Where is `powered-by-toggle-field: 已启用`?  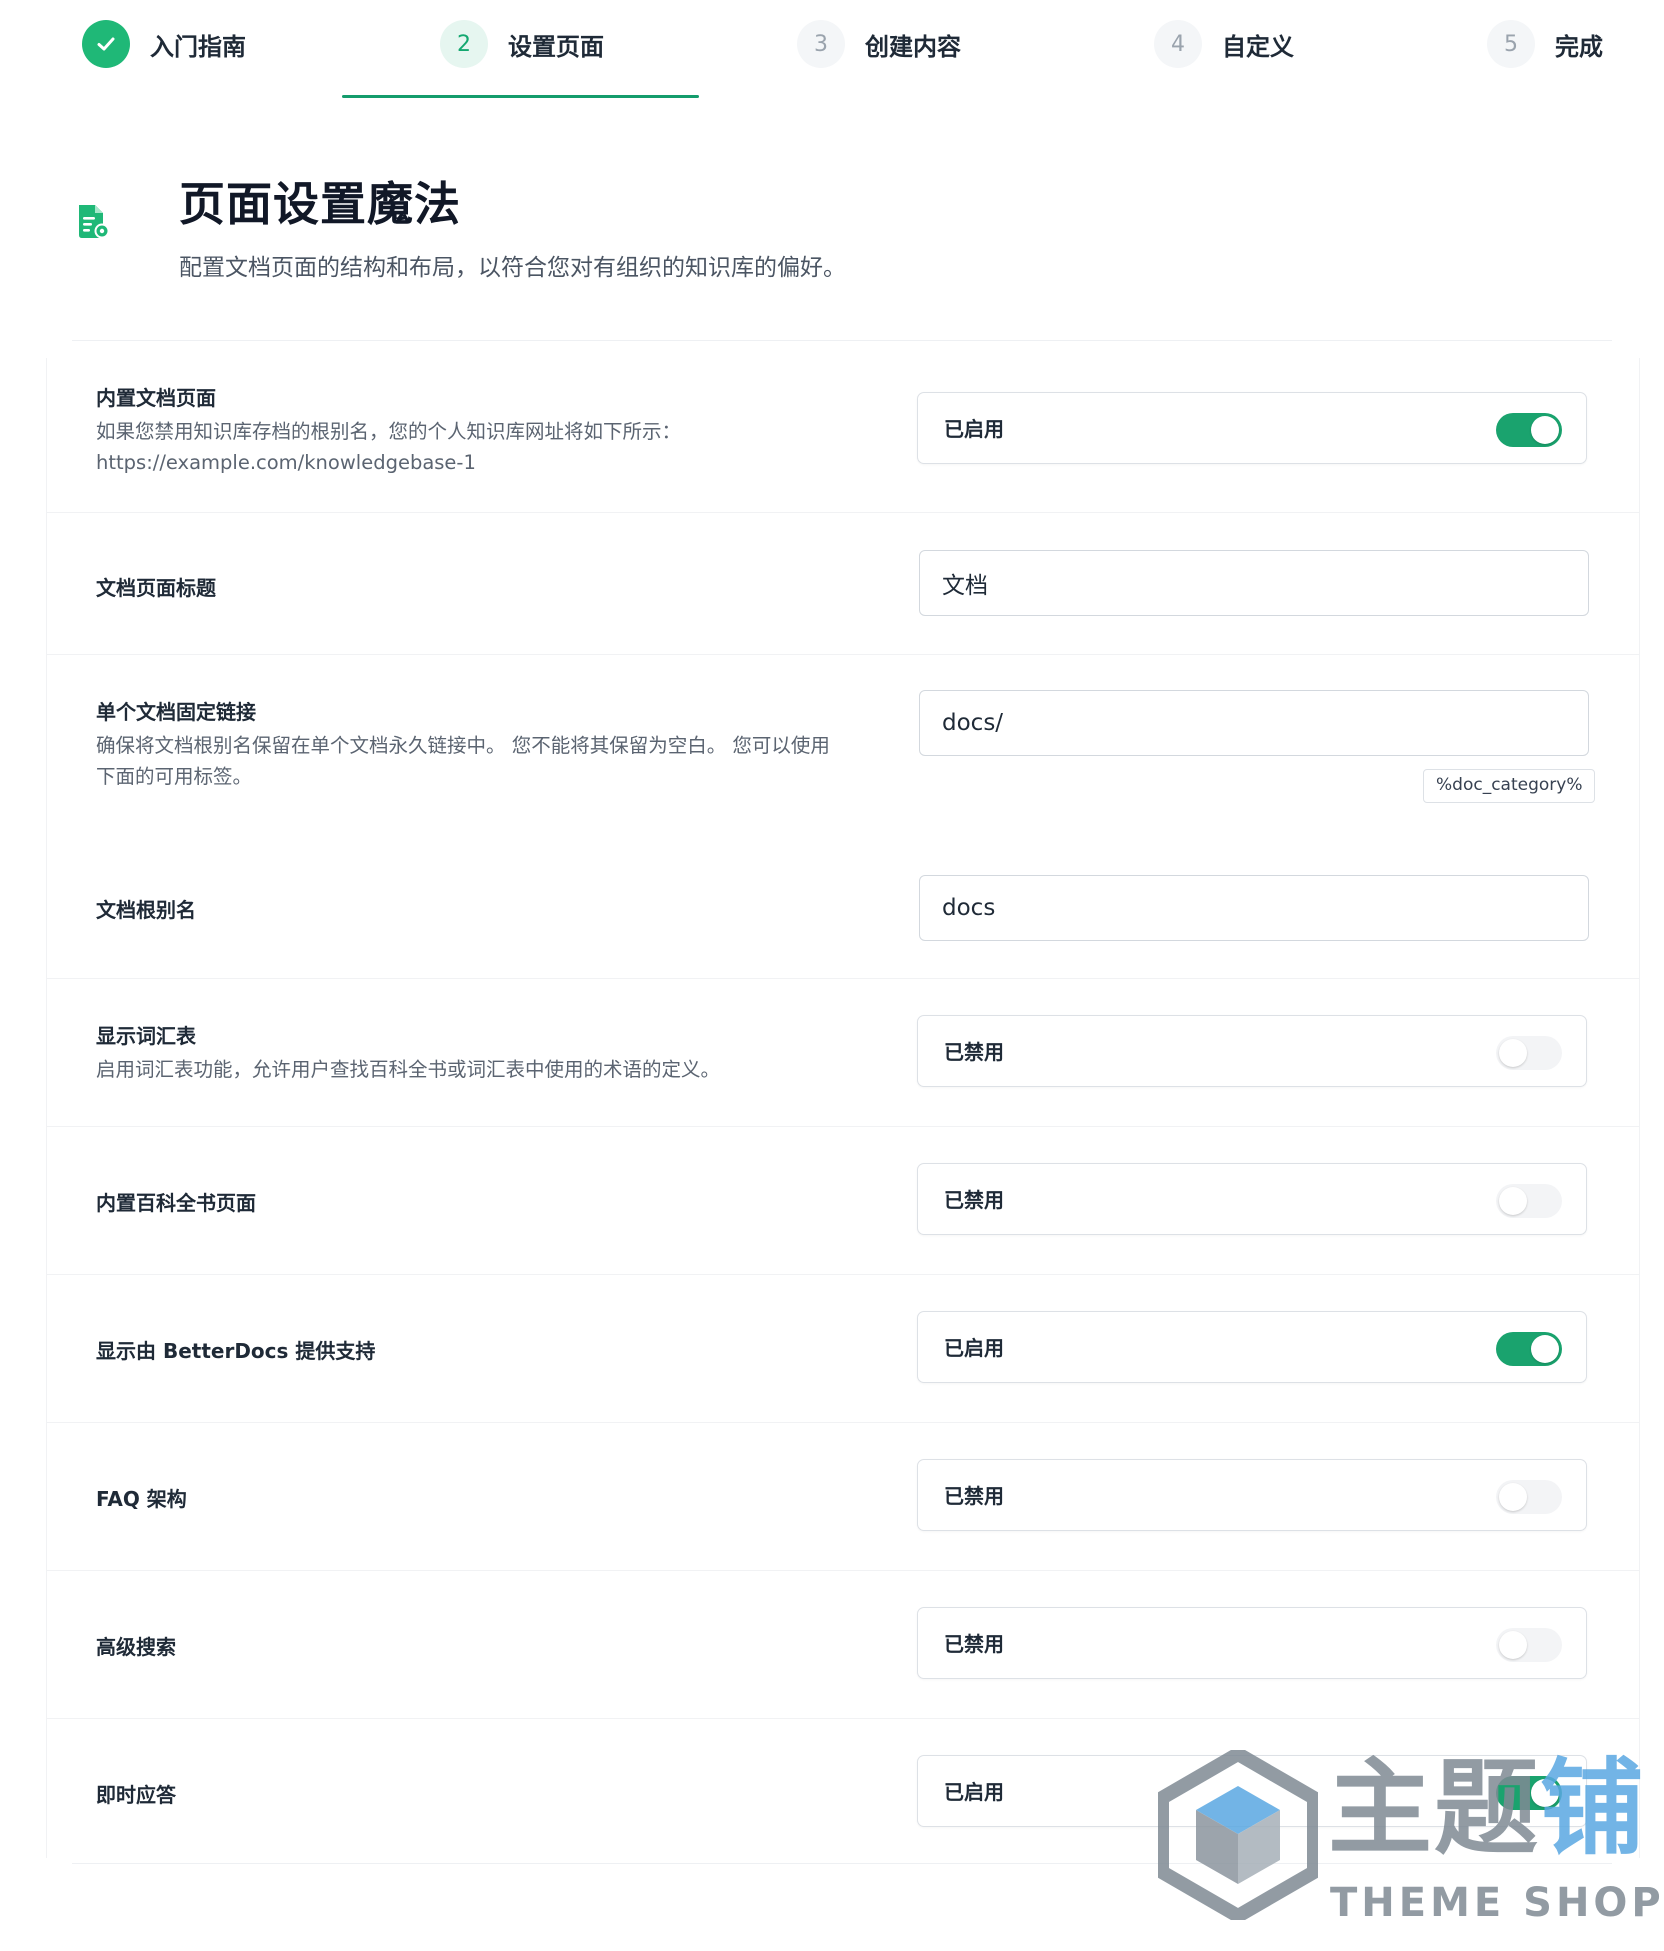
powered-by-toggle-field: 已启用 is located at coordinates (1252, 1347).